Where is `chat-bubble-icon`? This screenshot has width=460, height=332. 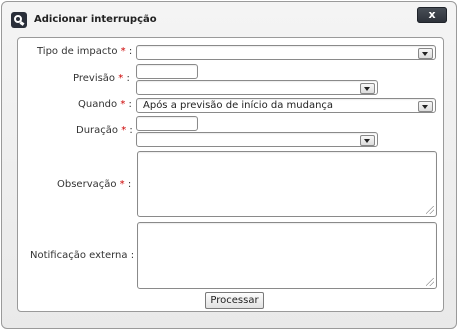 chat-bubble-icon is located at coordinates (19, 20).